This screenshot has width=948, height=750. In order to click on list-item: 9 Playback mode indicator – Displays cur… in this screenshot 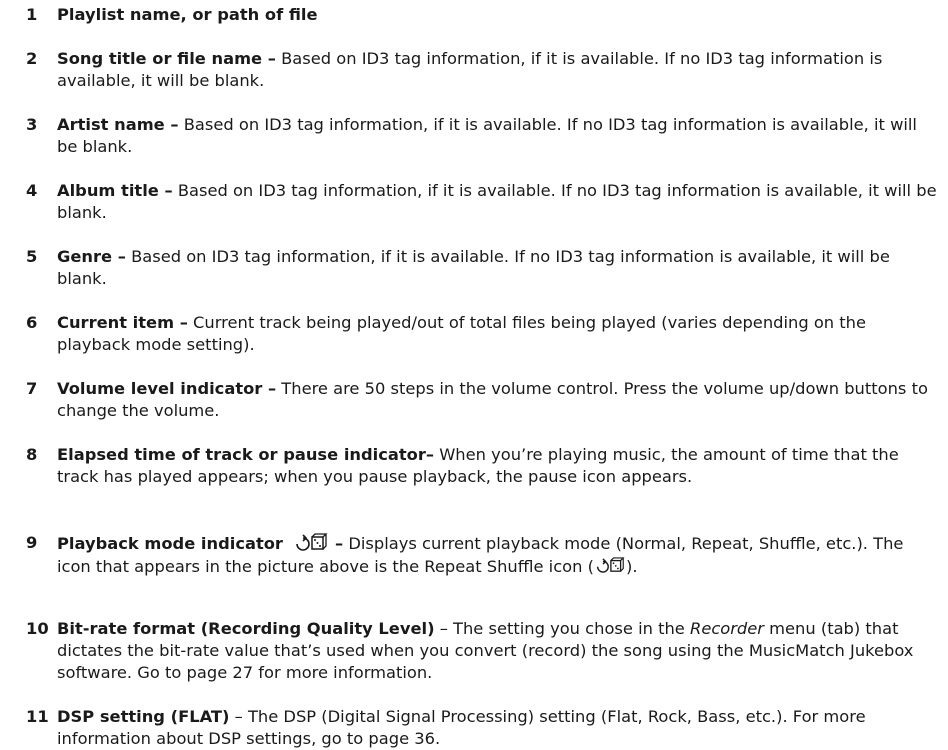, I will do `click(483, 555)`.